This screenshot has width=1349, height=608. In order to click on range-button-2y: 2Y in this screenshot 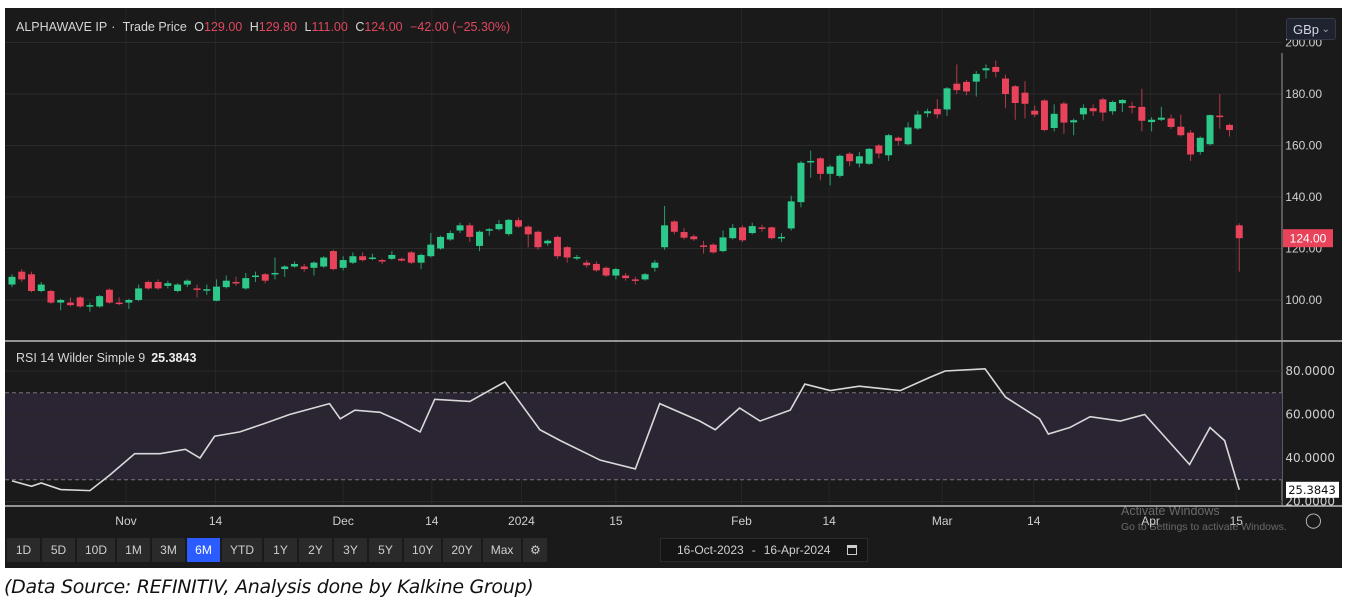, I will do `click(316, 550)`.